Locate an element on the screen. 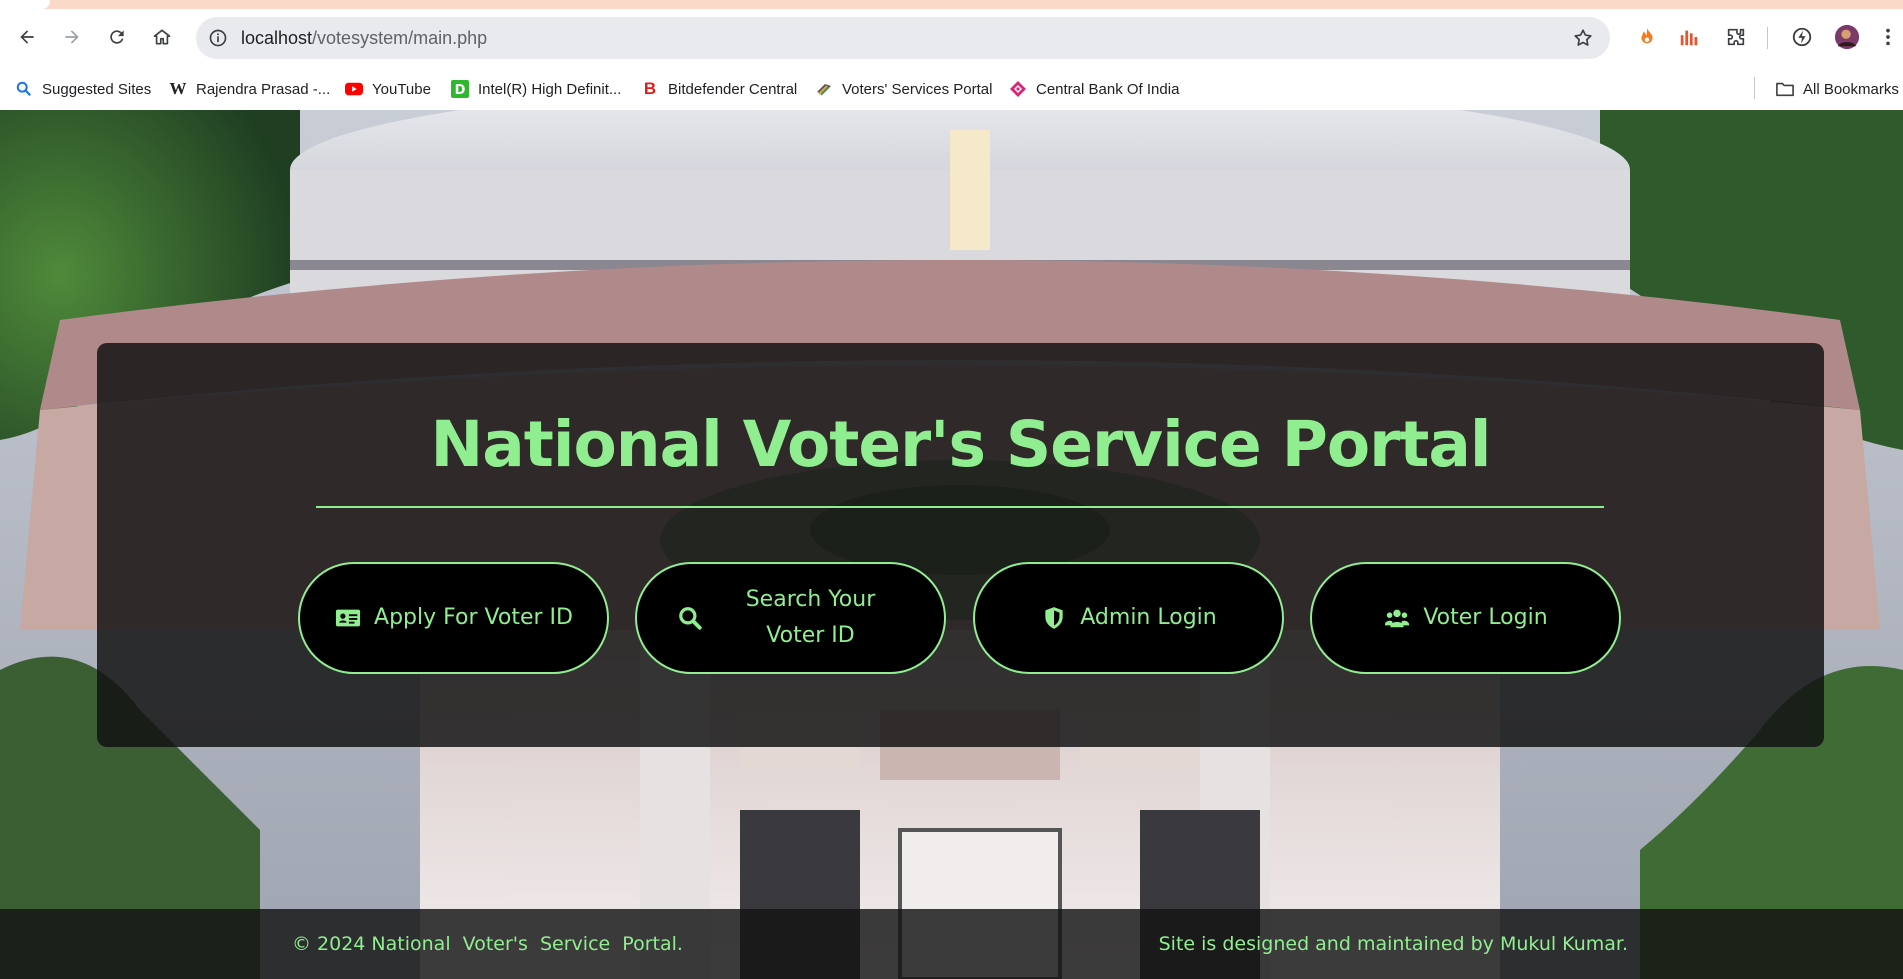 The width and height of the screenshot is (1903, 979). back-button is located at coordinates (27, 37).